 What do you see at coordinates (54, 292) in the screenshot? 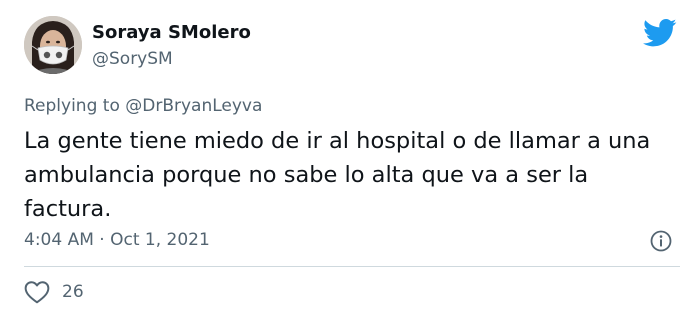
I see `like-button: 26` at bounding box center [54, 292].